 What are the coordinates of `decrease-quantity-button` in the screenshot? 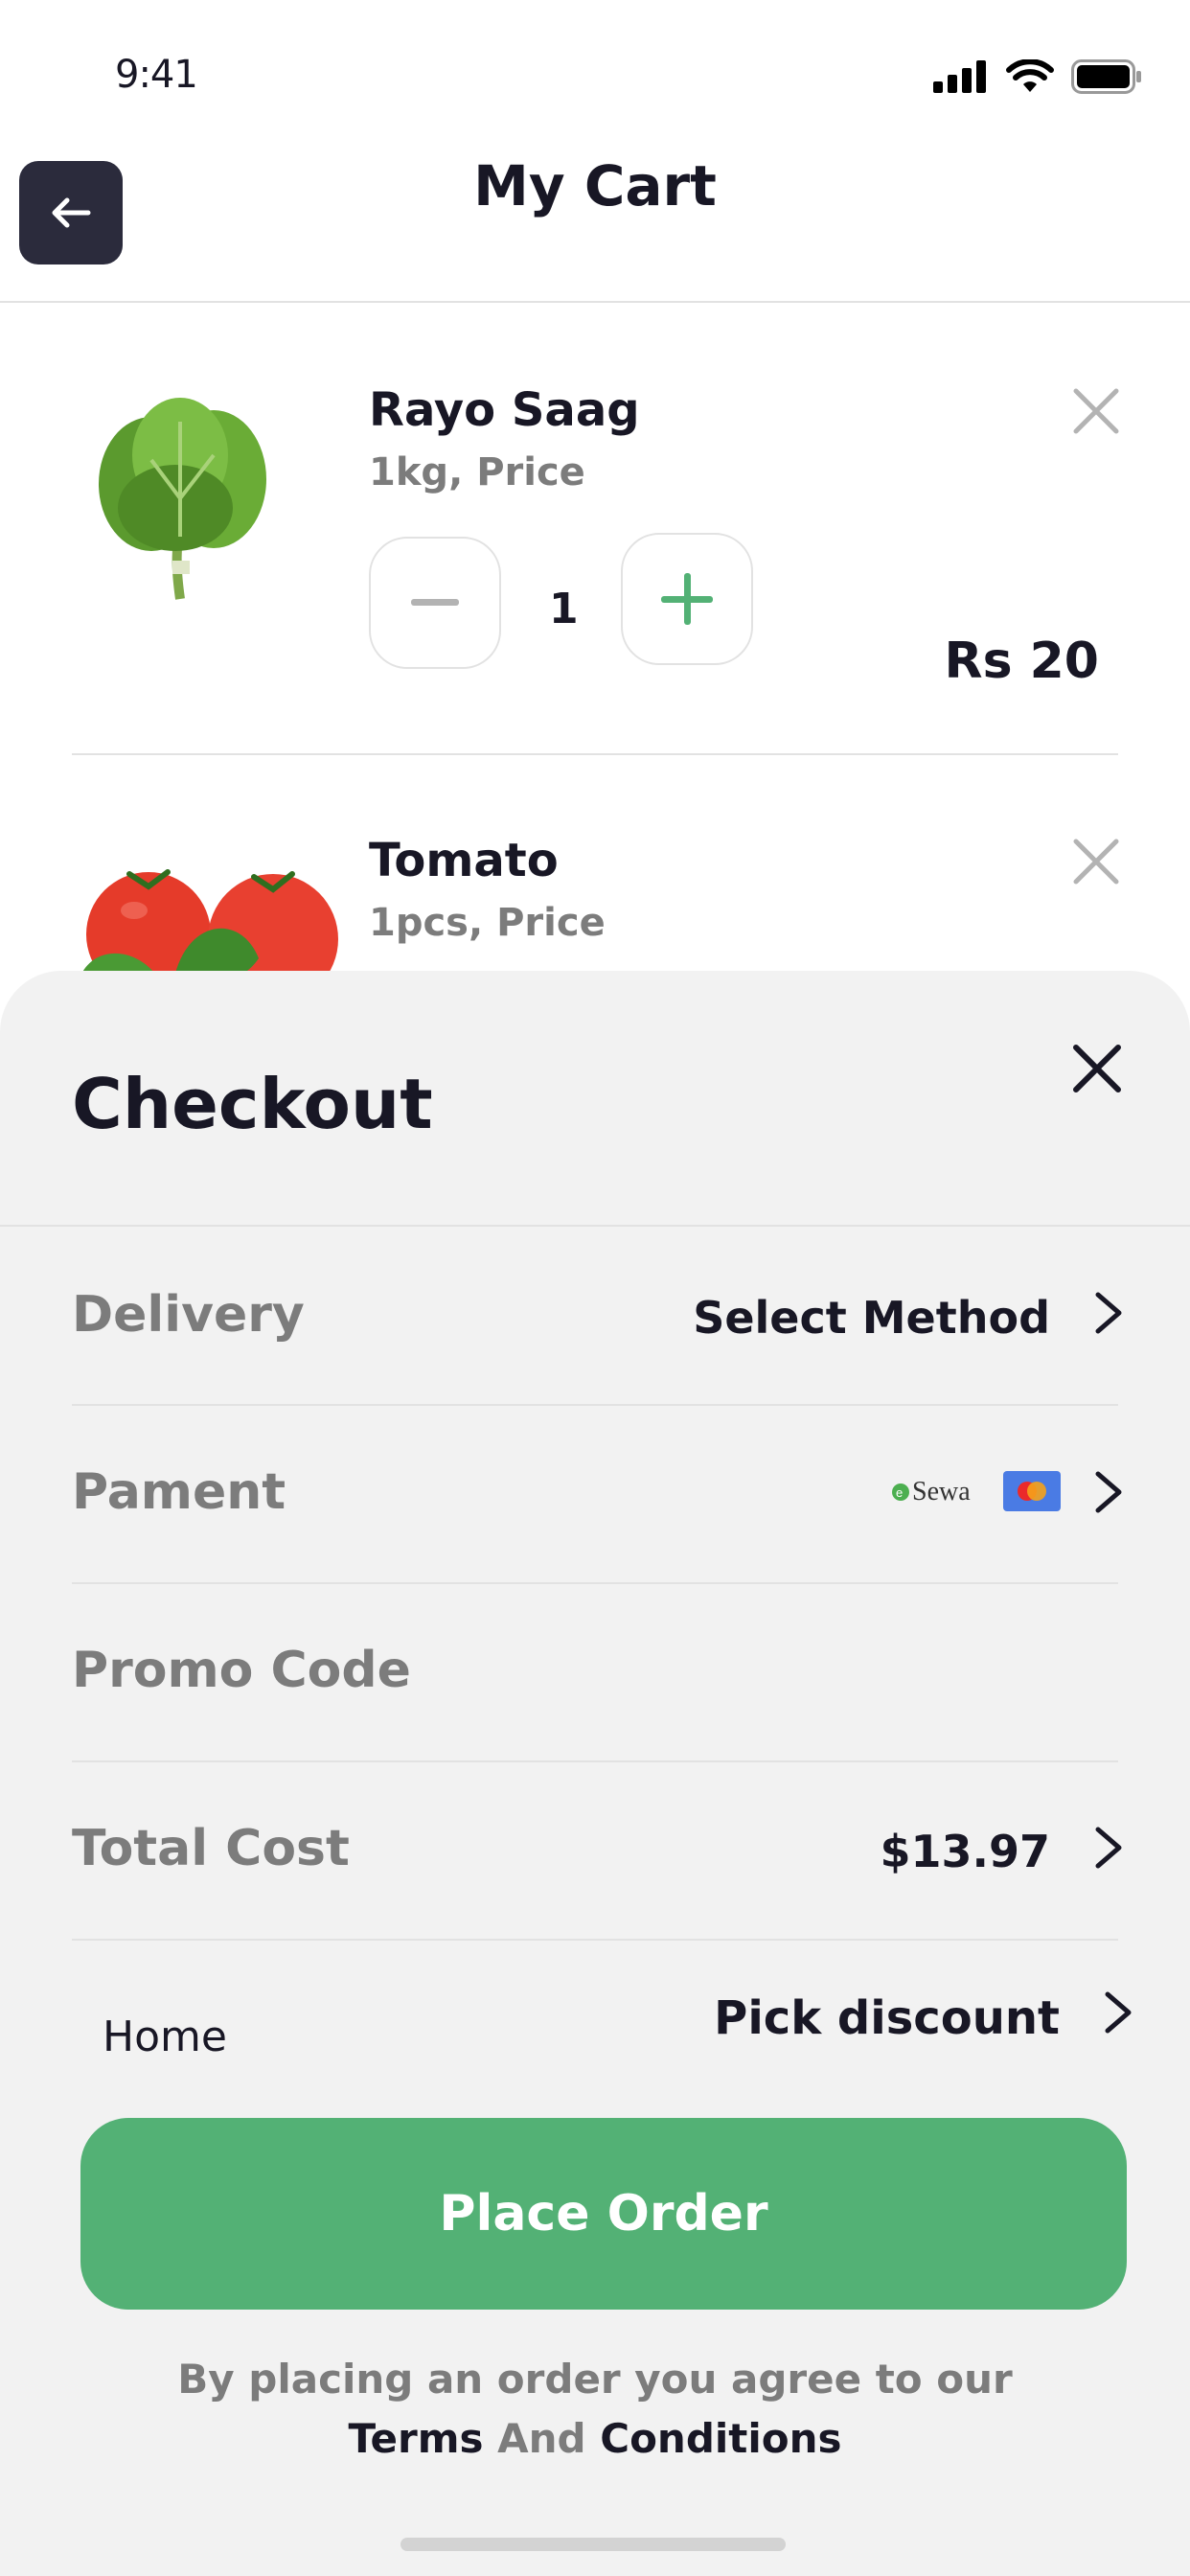 It's located at (435, 603).